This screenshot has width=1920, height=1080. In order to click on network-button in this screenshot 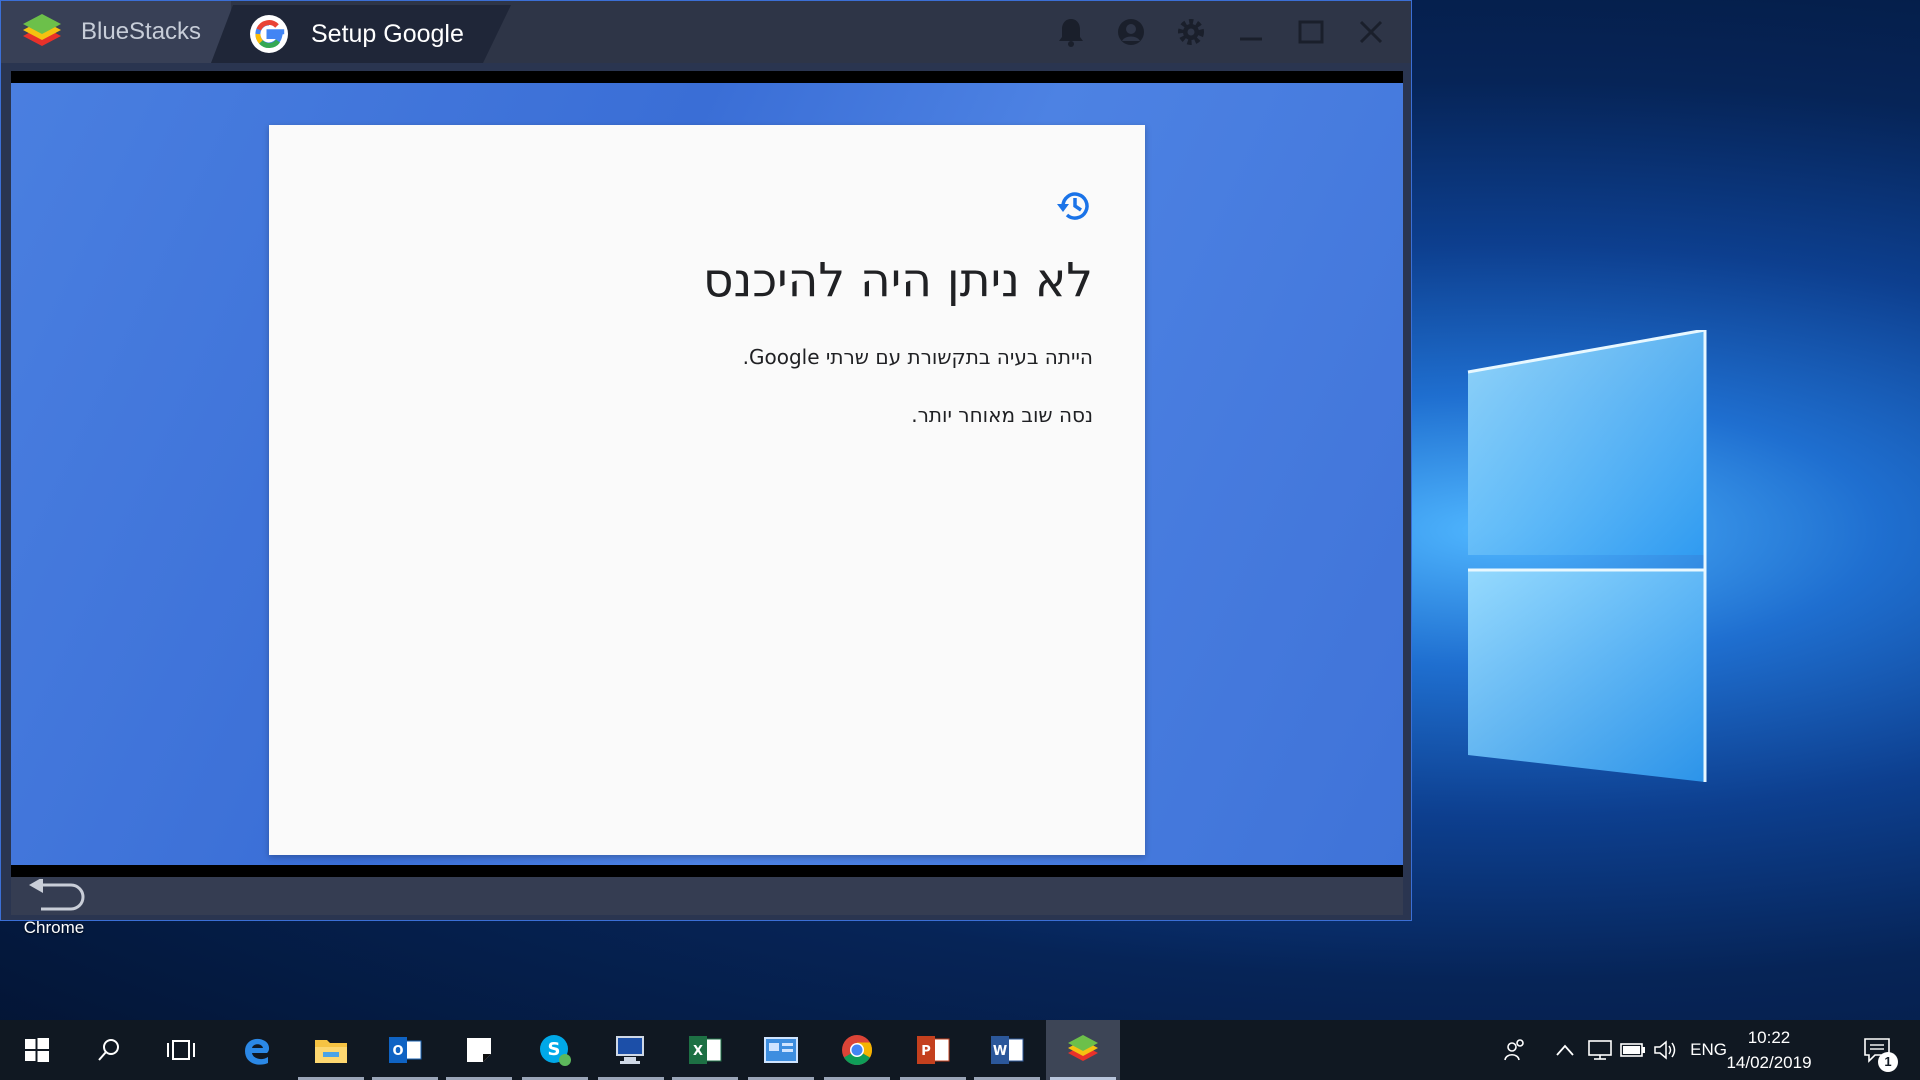, I will do `click(1600, 1050)`.